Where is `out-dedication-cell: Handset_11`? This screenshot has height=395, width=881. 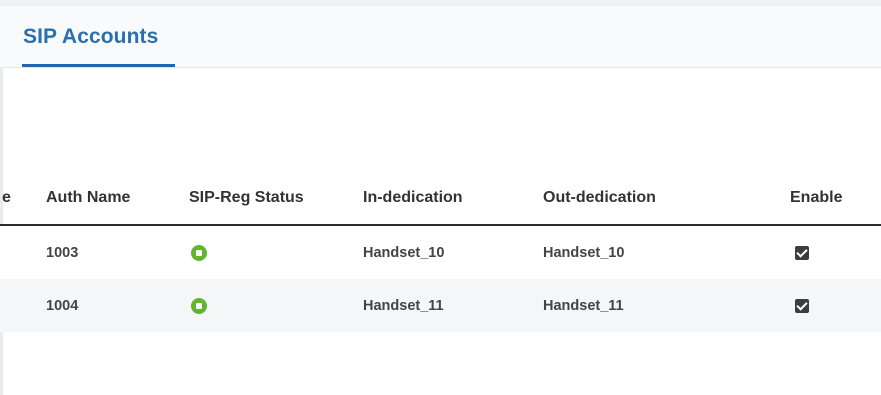 out-dedication-cell: Handset_11 is located at coordinates (666, 305).